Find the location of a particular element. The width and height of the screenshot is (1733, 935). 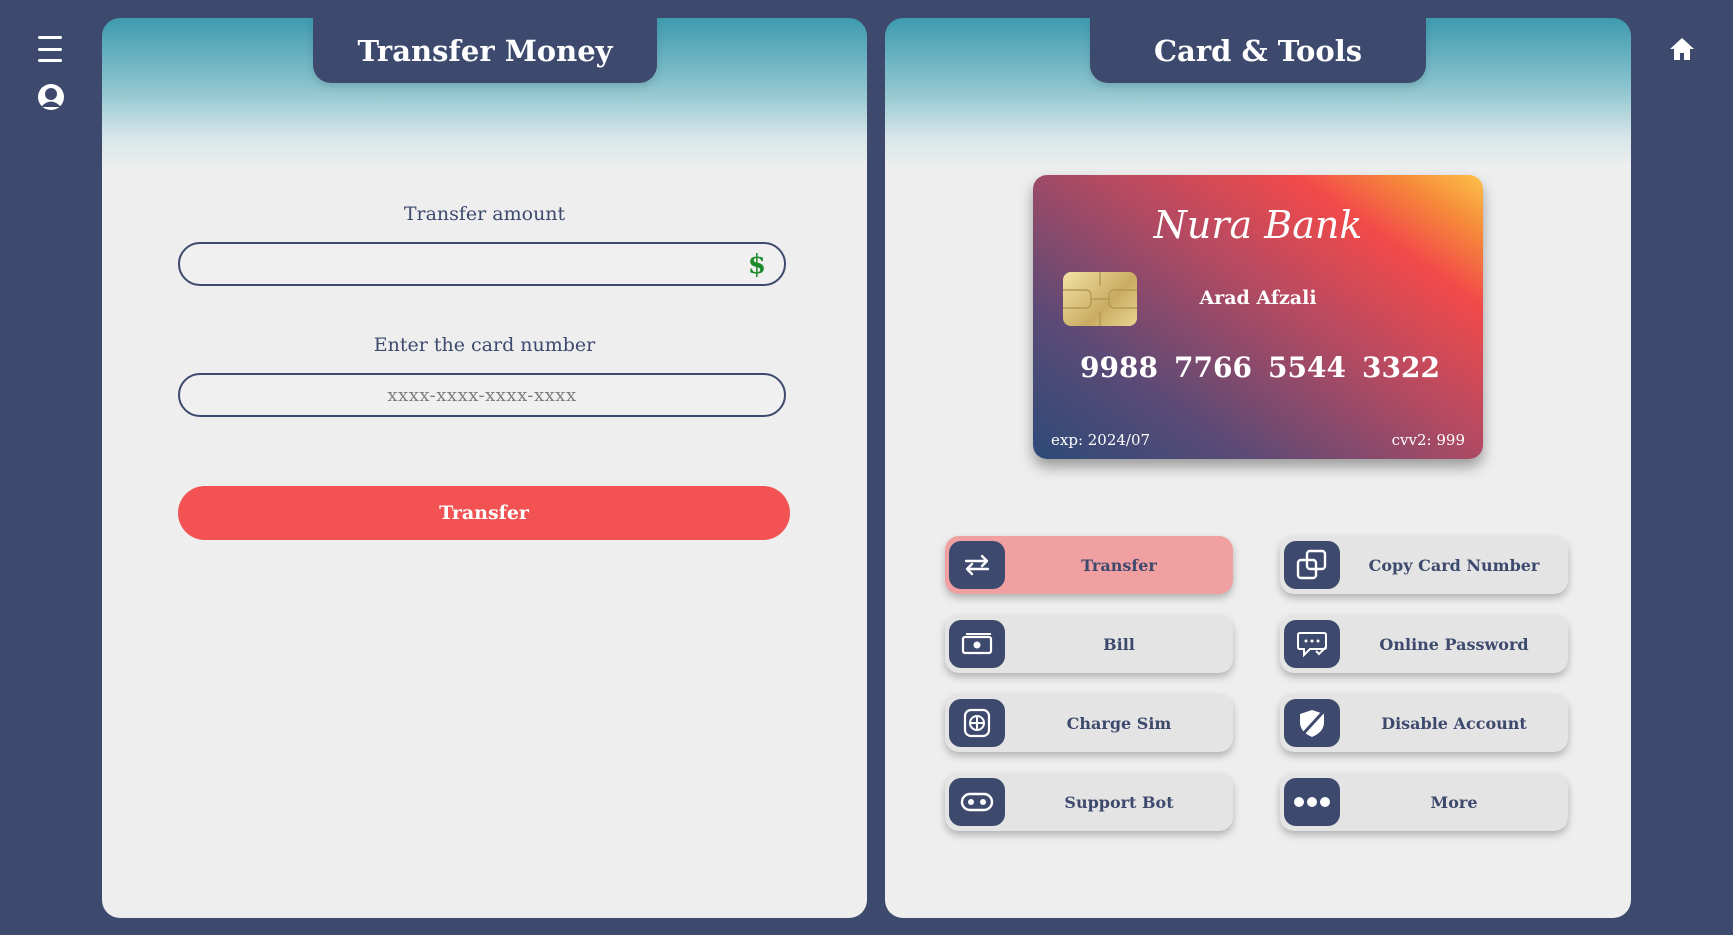

transfer-icon is located at coordinates (977, 565).